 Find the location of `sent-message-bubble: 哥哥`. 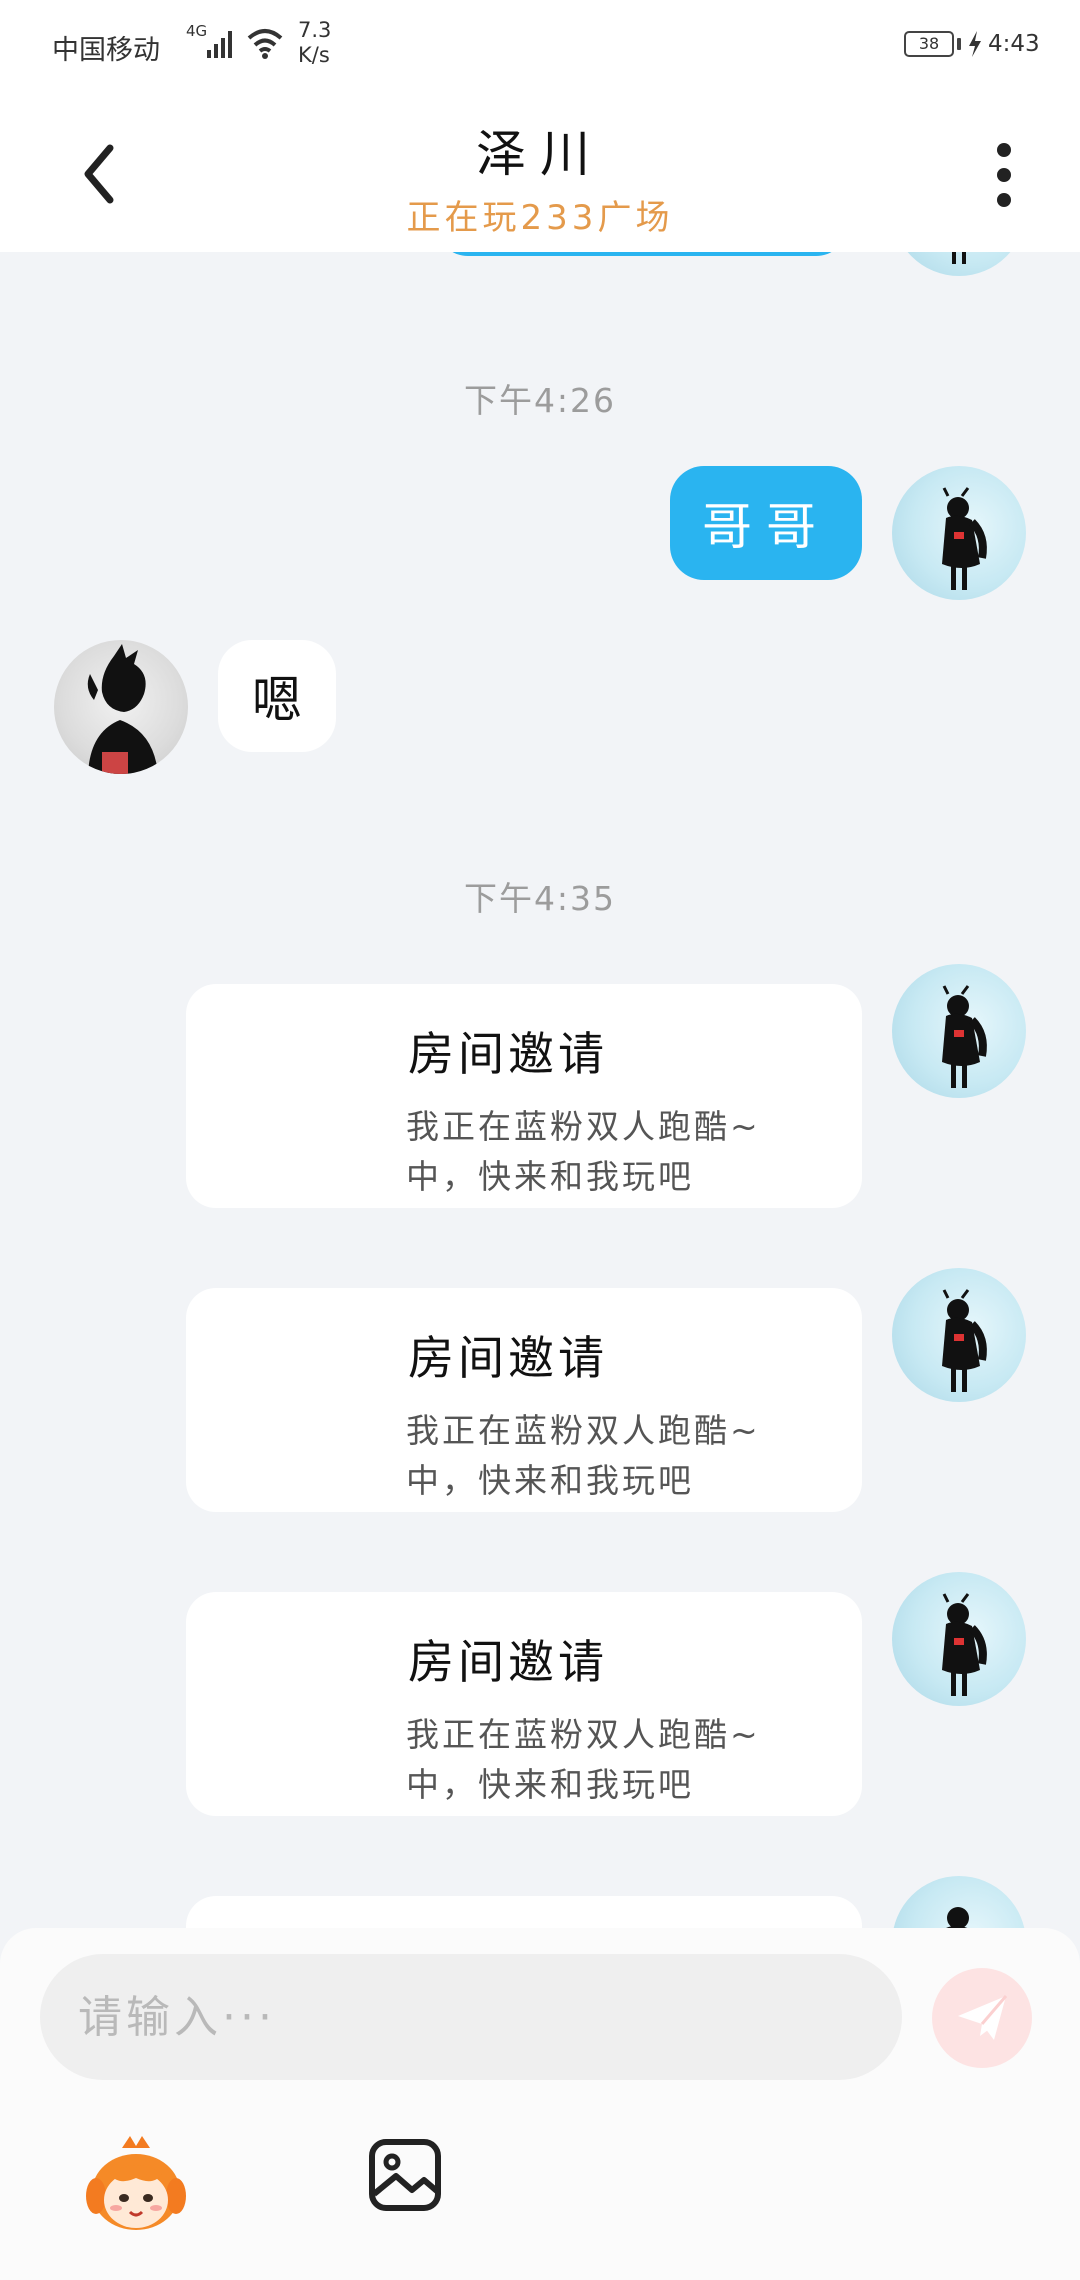

sent-message-bubble: 哥哥 is located at coordinates (766, 523).